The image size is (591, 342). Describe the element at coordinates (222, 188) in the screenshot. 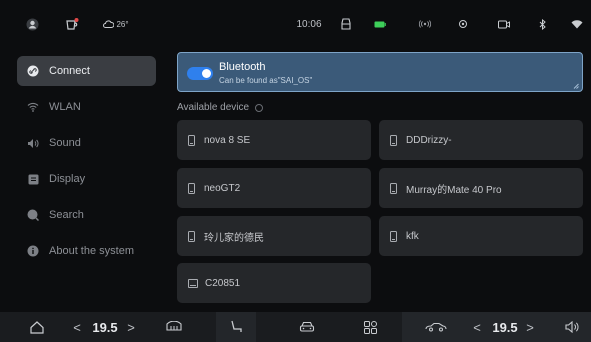

I see `device-name: neoGT2` at that location.